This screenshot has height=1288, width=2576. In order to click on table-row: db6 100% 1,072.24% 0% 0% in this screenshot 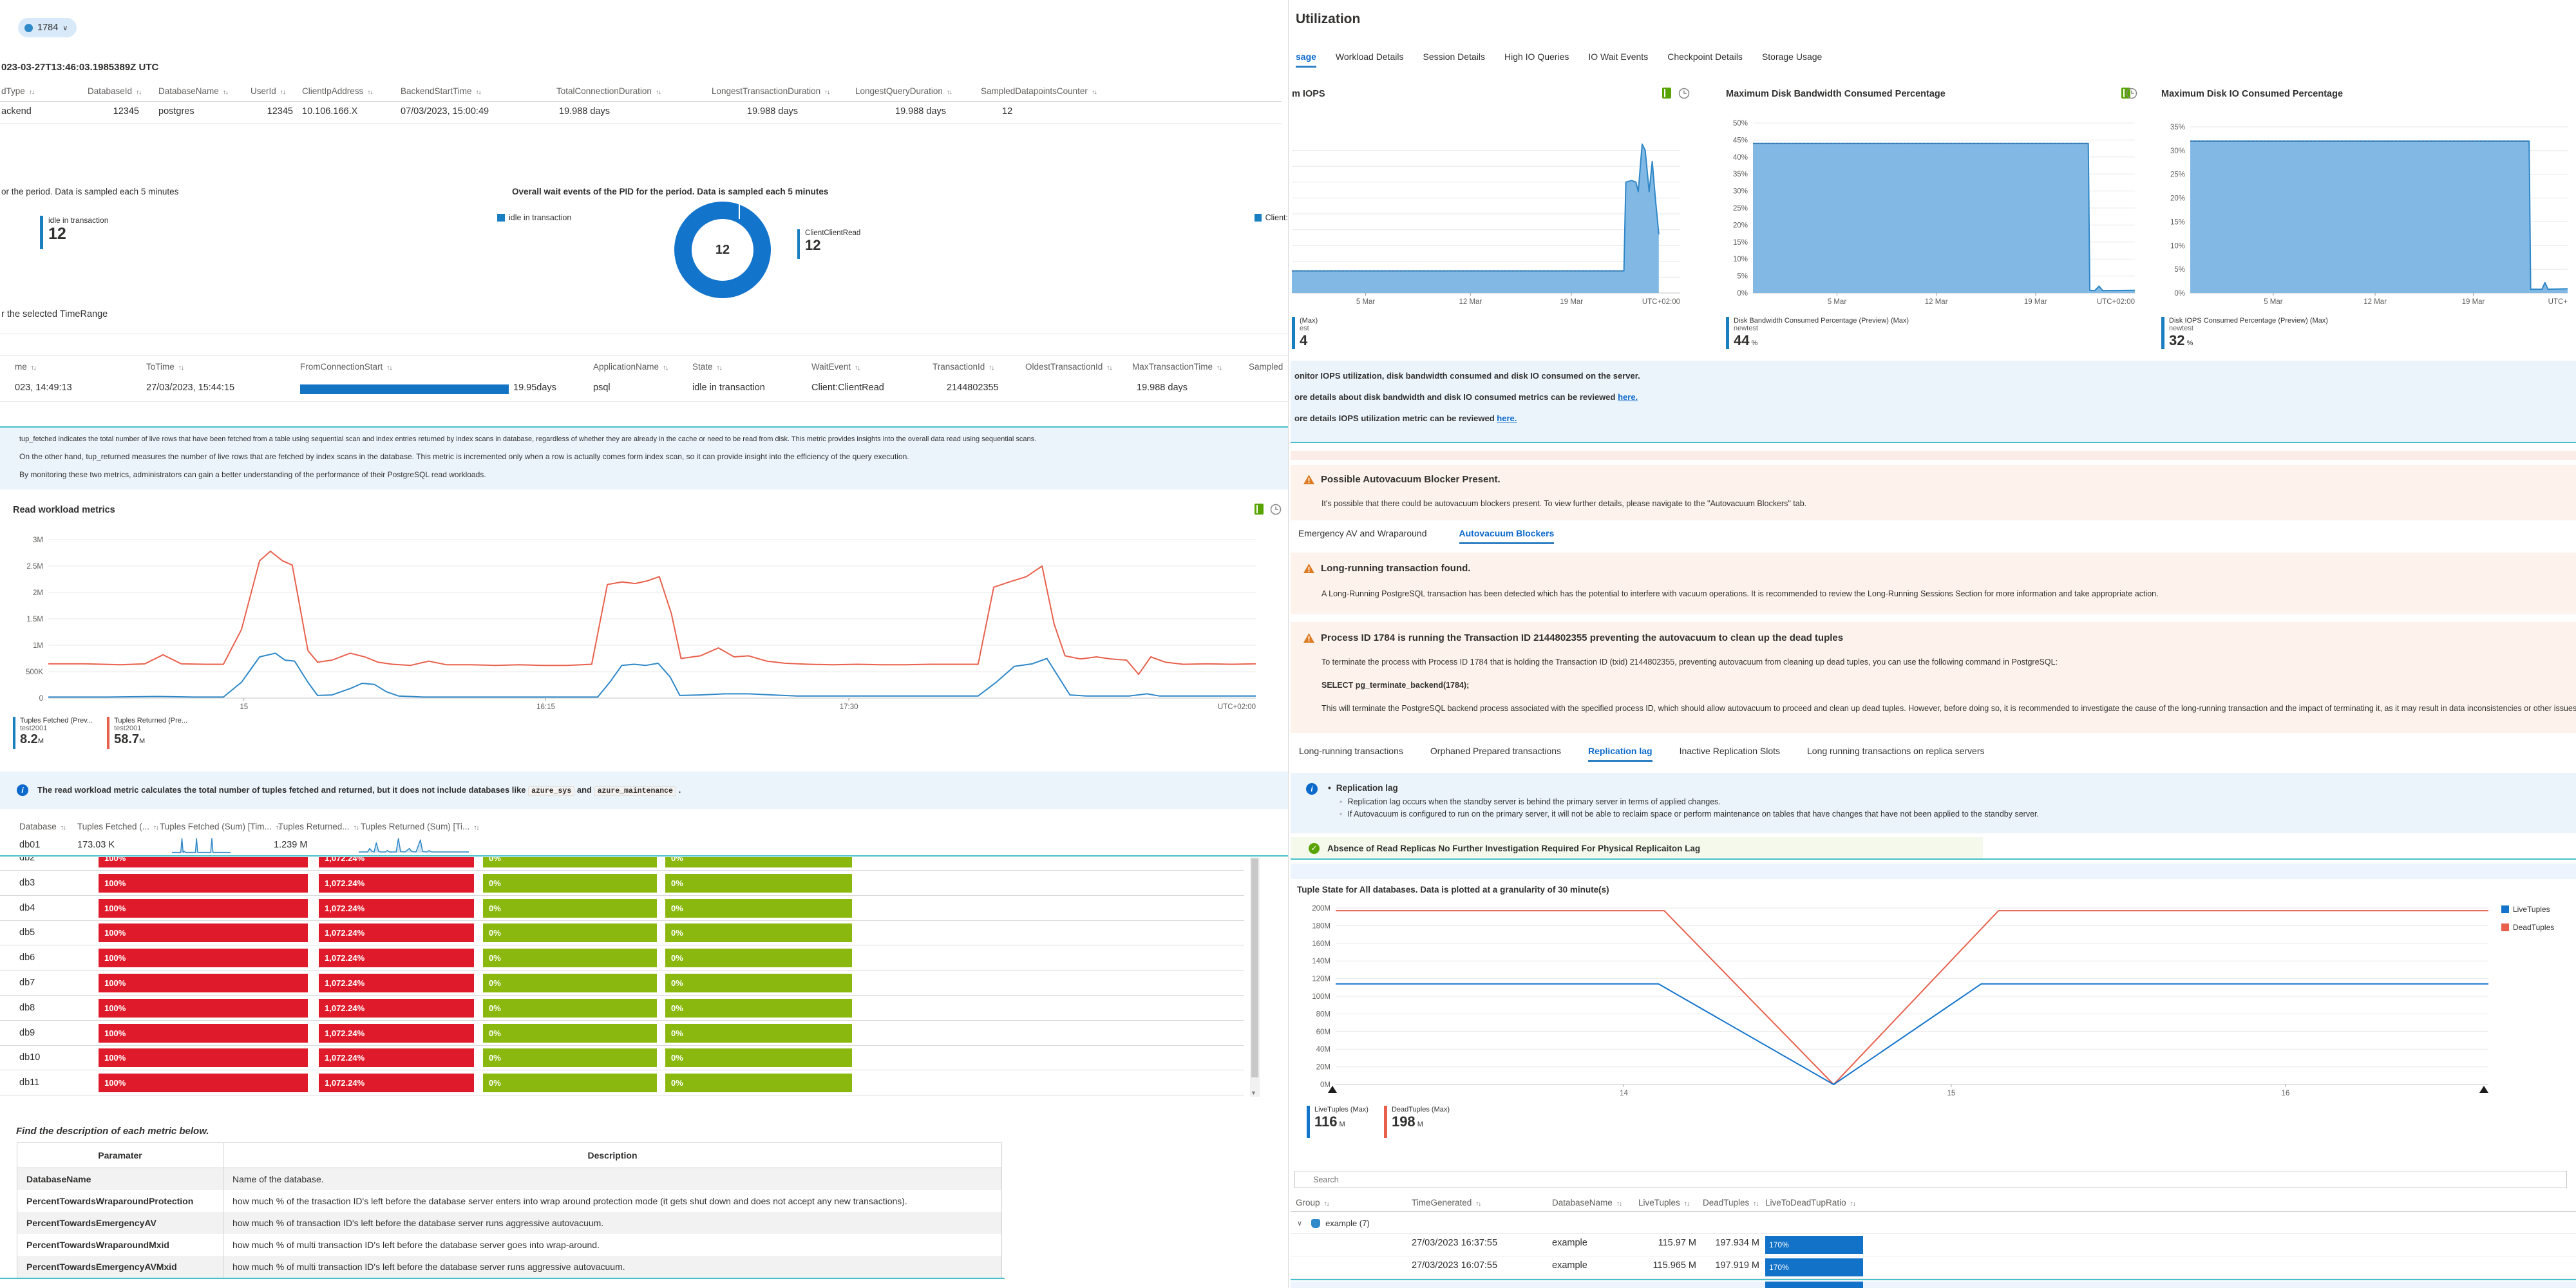, I will do `click(622, 958)`.